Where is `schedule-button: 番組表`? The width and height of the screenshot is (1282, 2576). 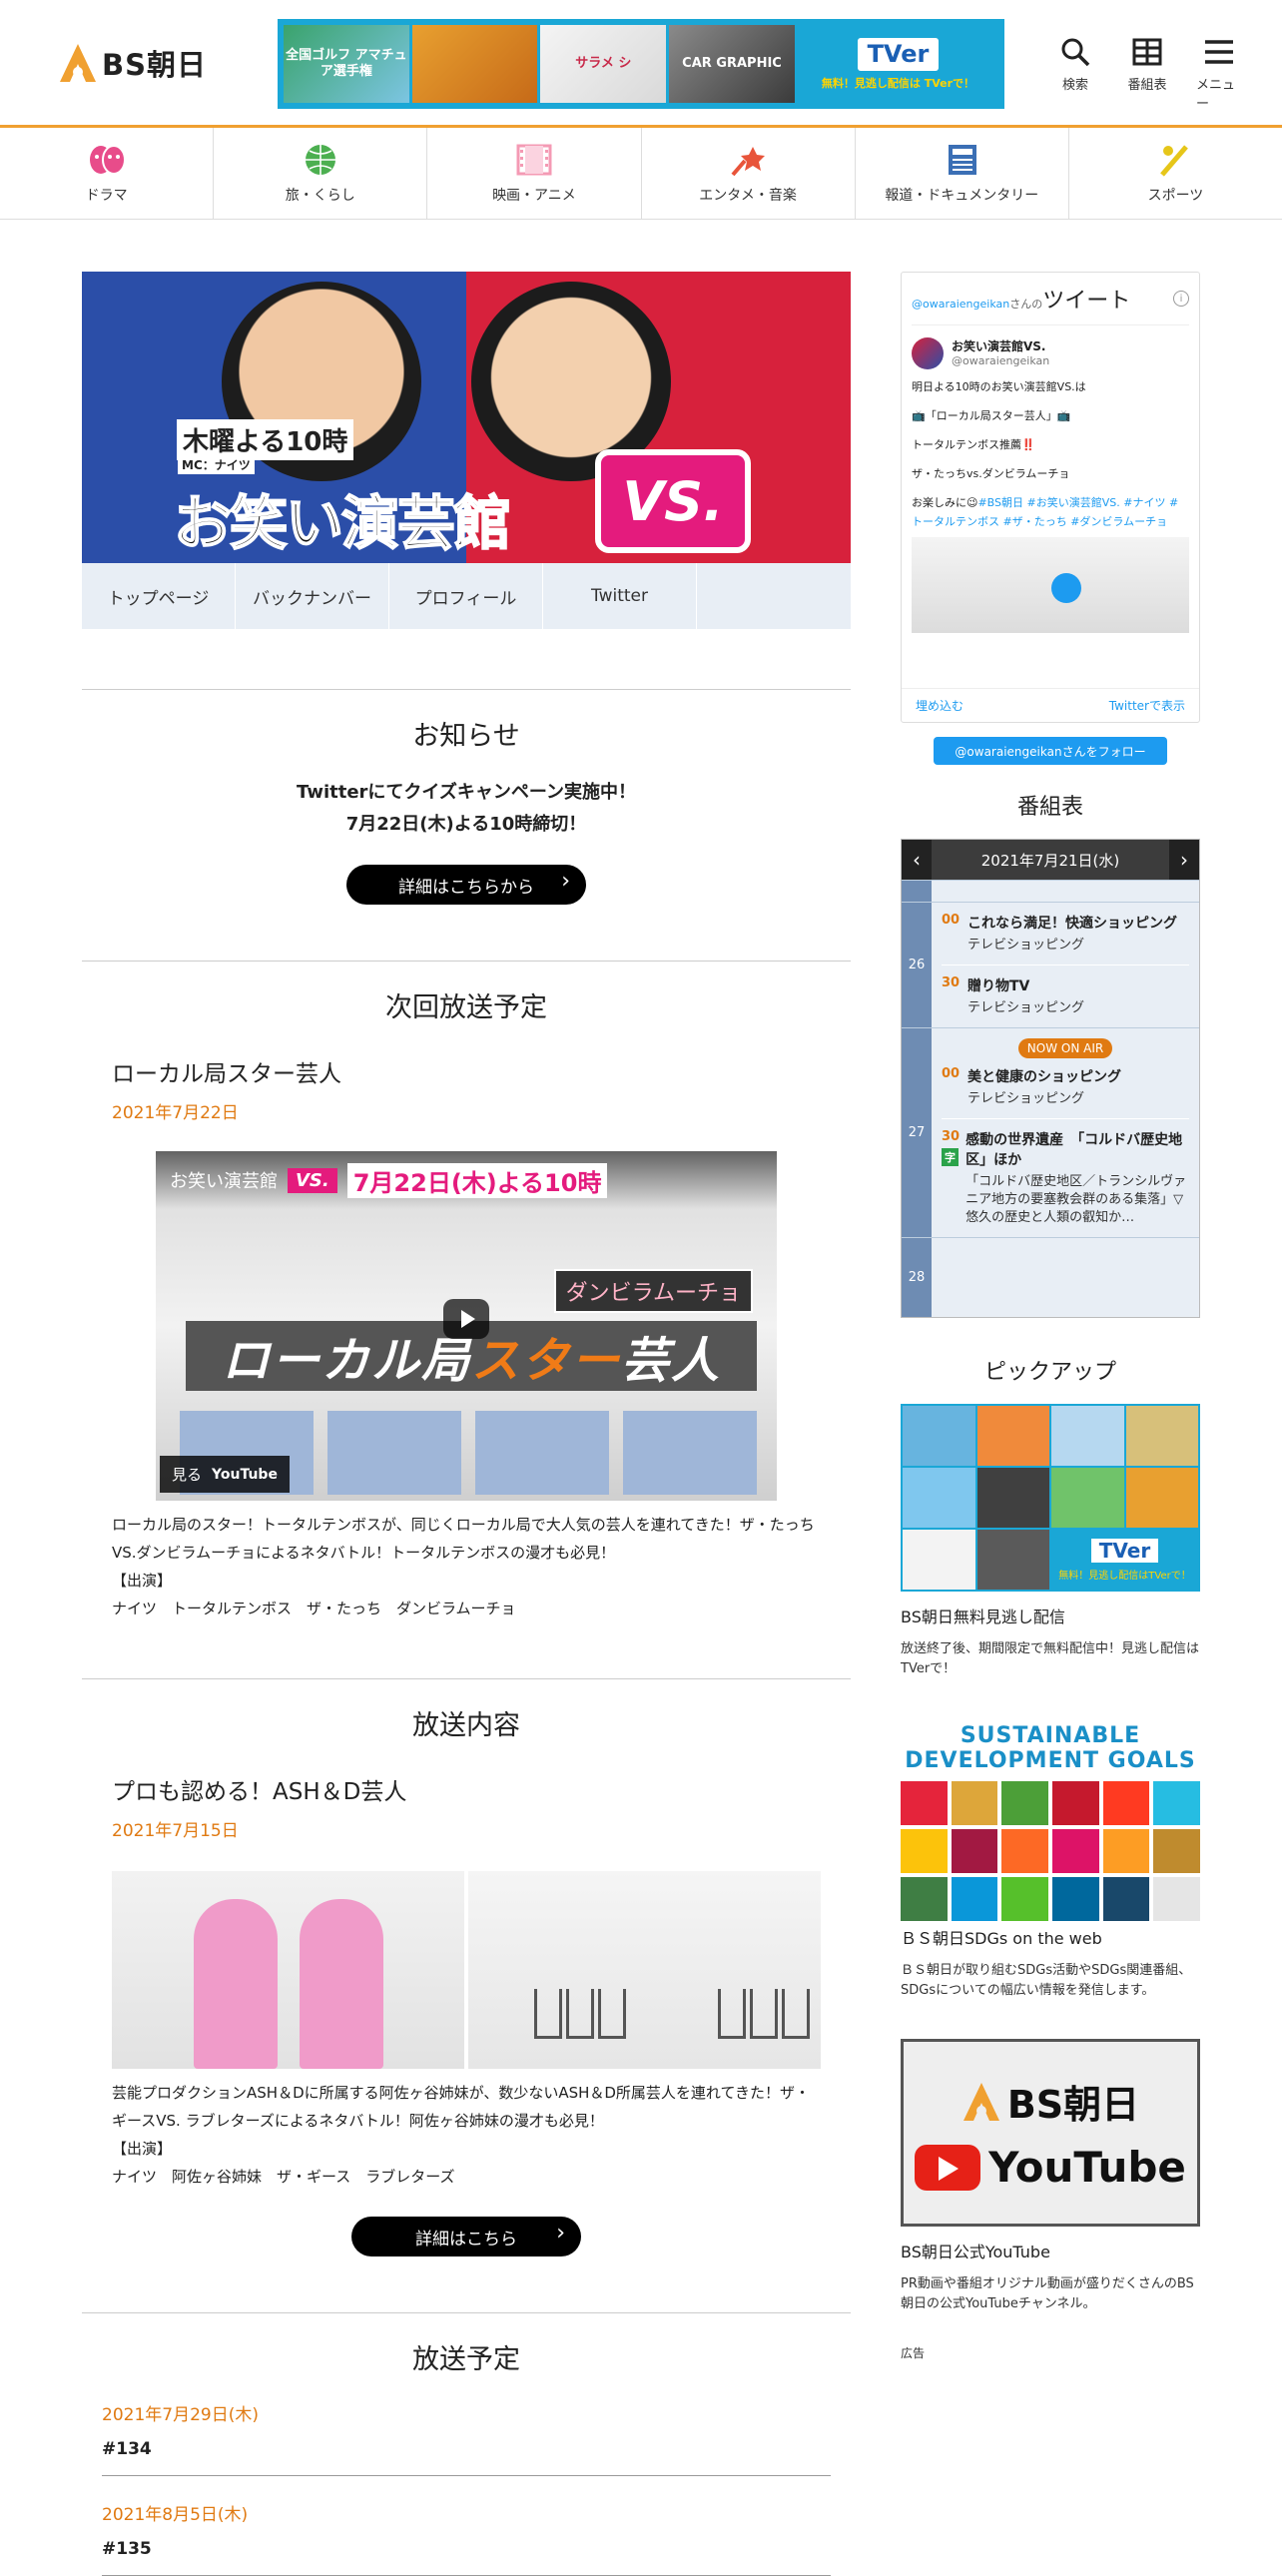 schedule-button: 番組表 is located at coordinates (1147, 74).